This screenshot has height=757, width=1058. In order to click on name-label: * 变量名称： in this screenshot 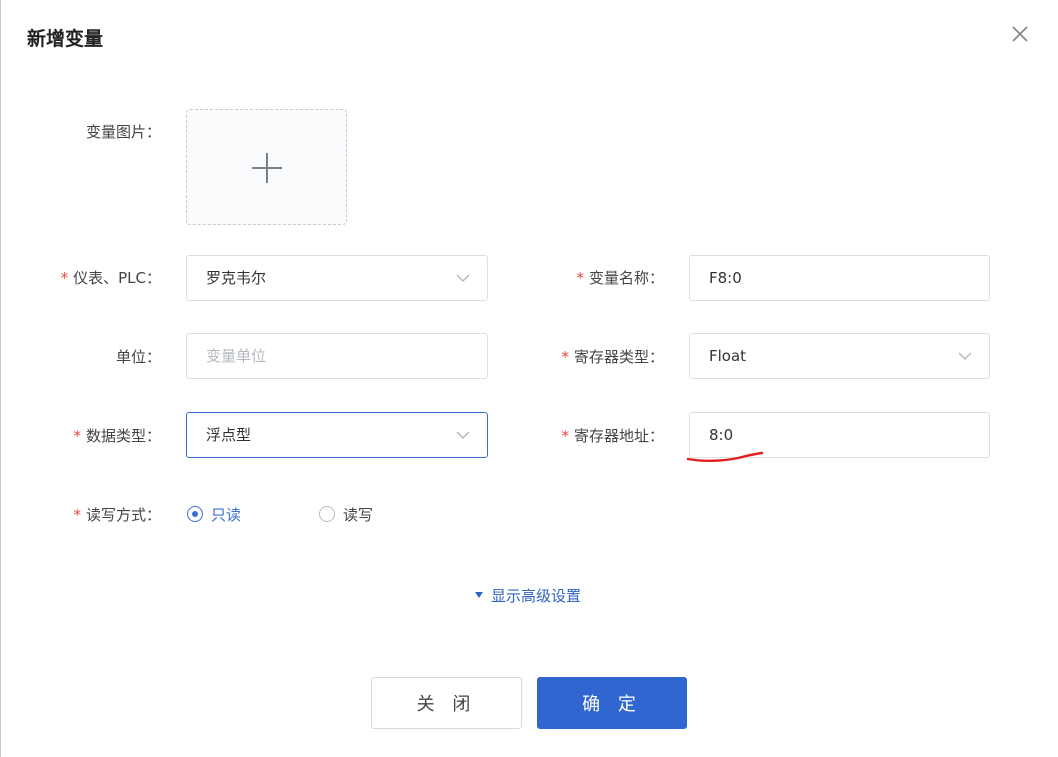, I will do `click(620, 277)`.